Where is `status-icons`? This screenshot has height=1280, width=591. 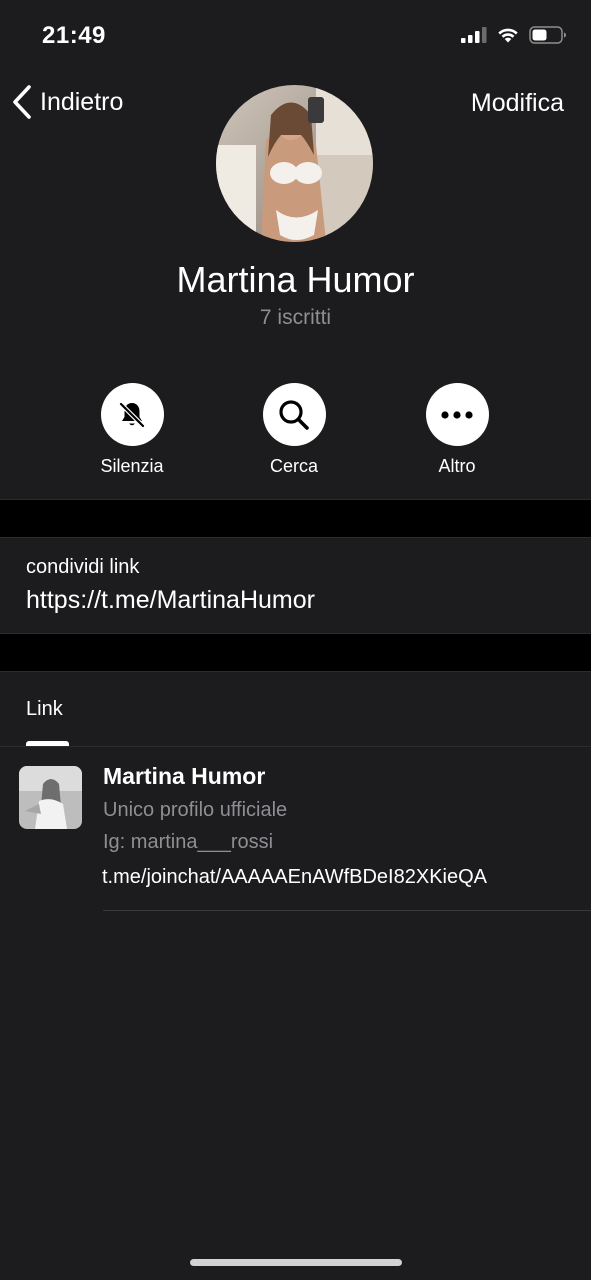 status-icons is located at coordinates (514, 35).